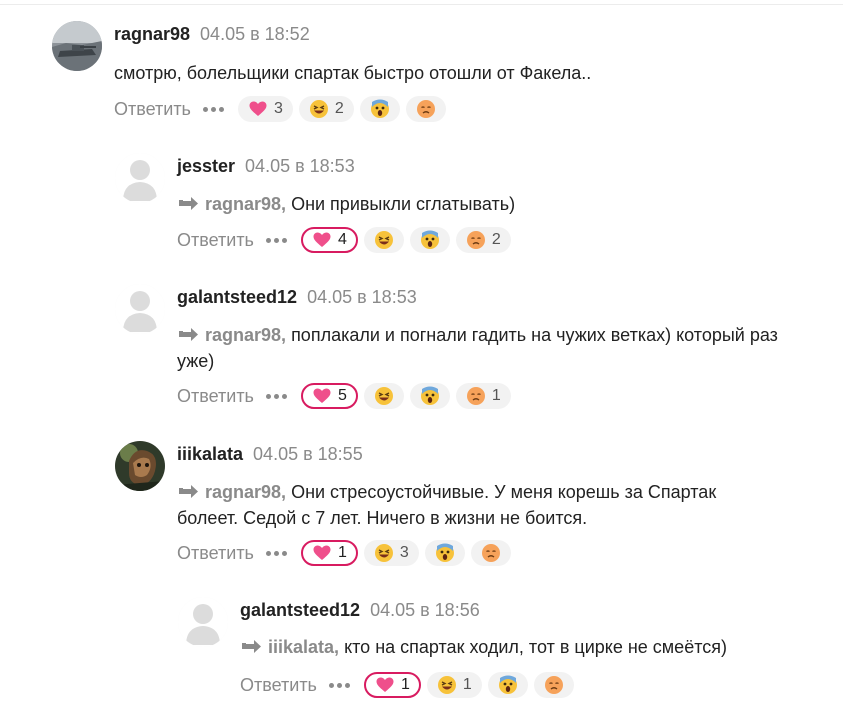  I want to click on comment-actions: Ответить 3 2, so click(283, 109).